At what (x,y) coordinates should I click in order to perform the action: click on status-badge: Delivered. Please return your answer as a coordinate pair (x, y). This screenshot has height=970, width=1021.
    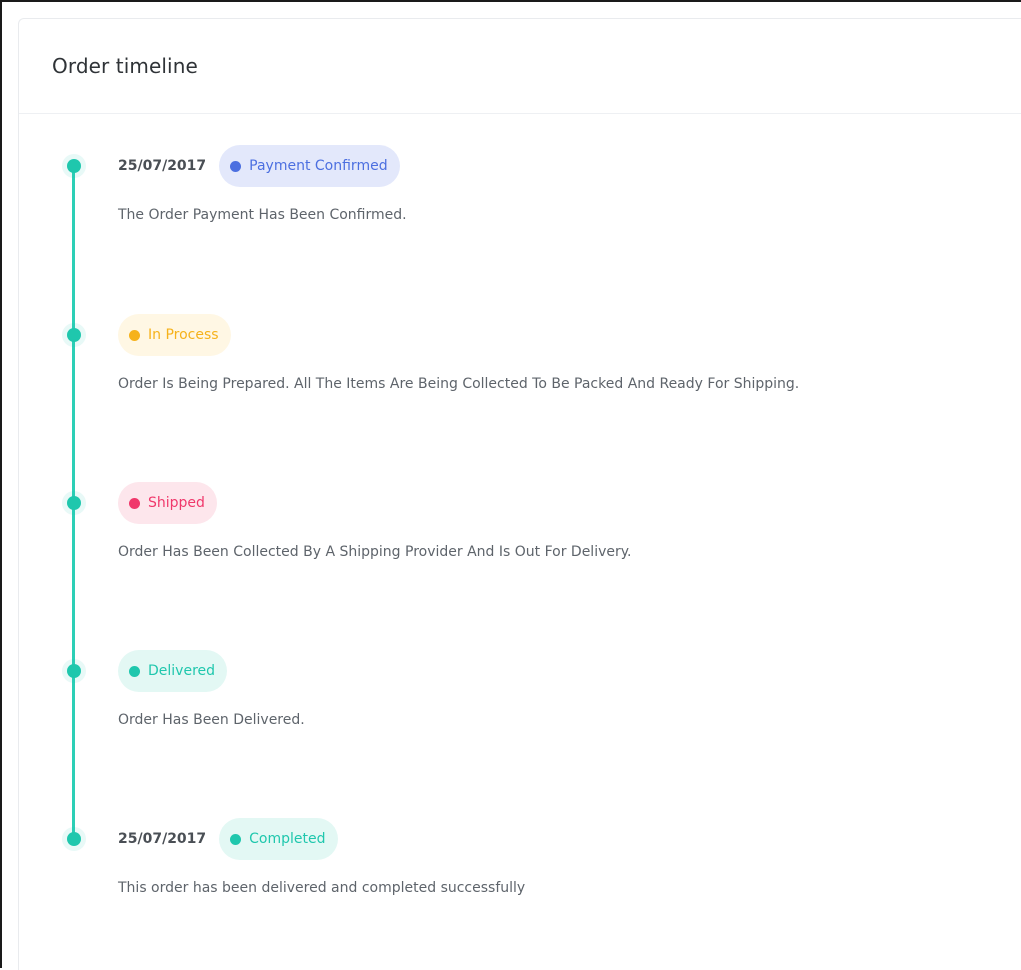
    Looking at the image, I should click on (173, 671).